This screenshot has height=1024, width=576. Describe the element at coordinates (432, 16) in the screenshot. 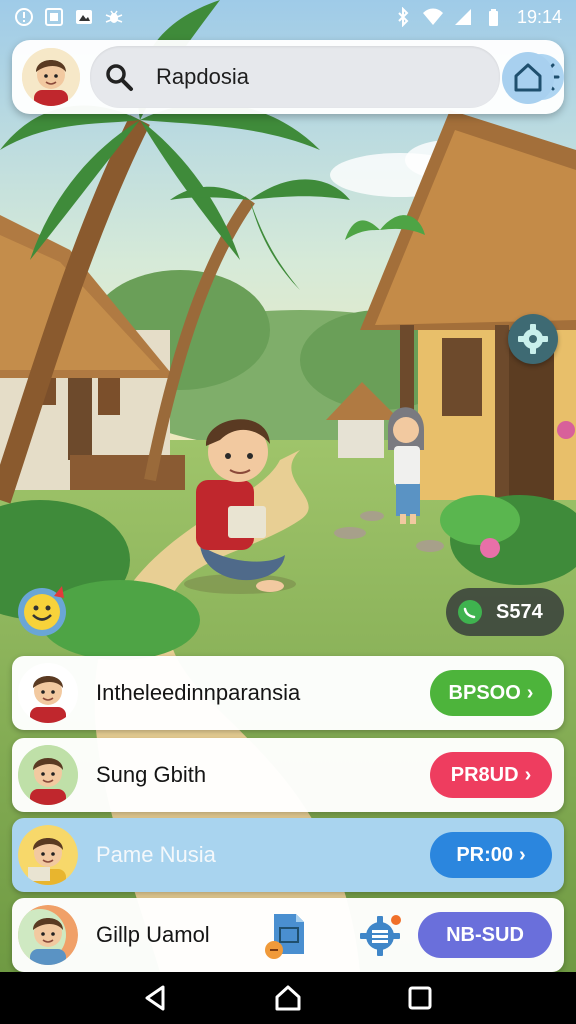

I see `wifi-icon` at that location.